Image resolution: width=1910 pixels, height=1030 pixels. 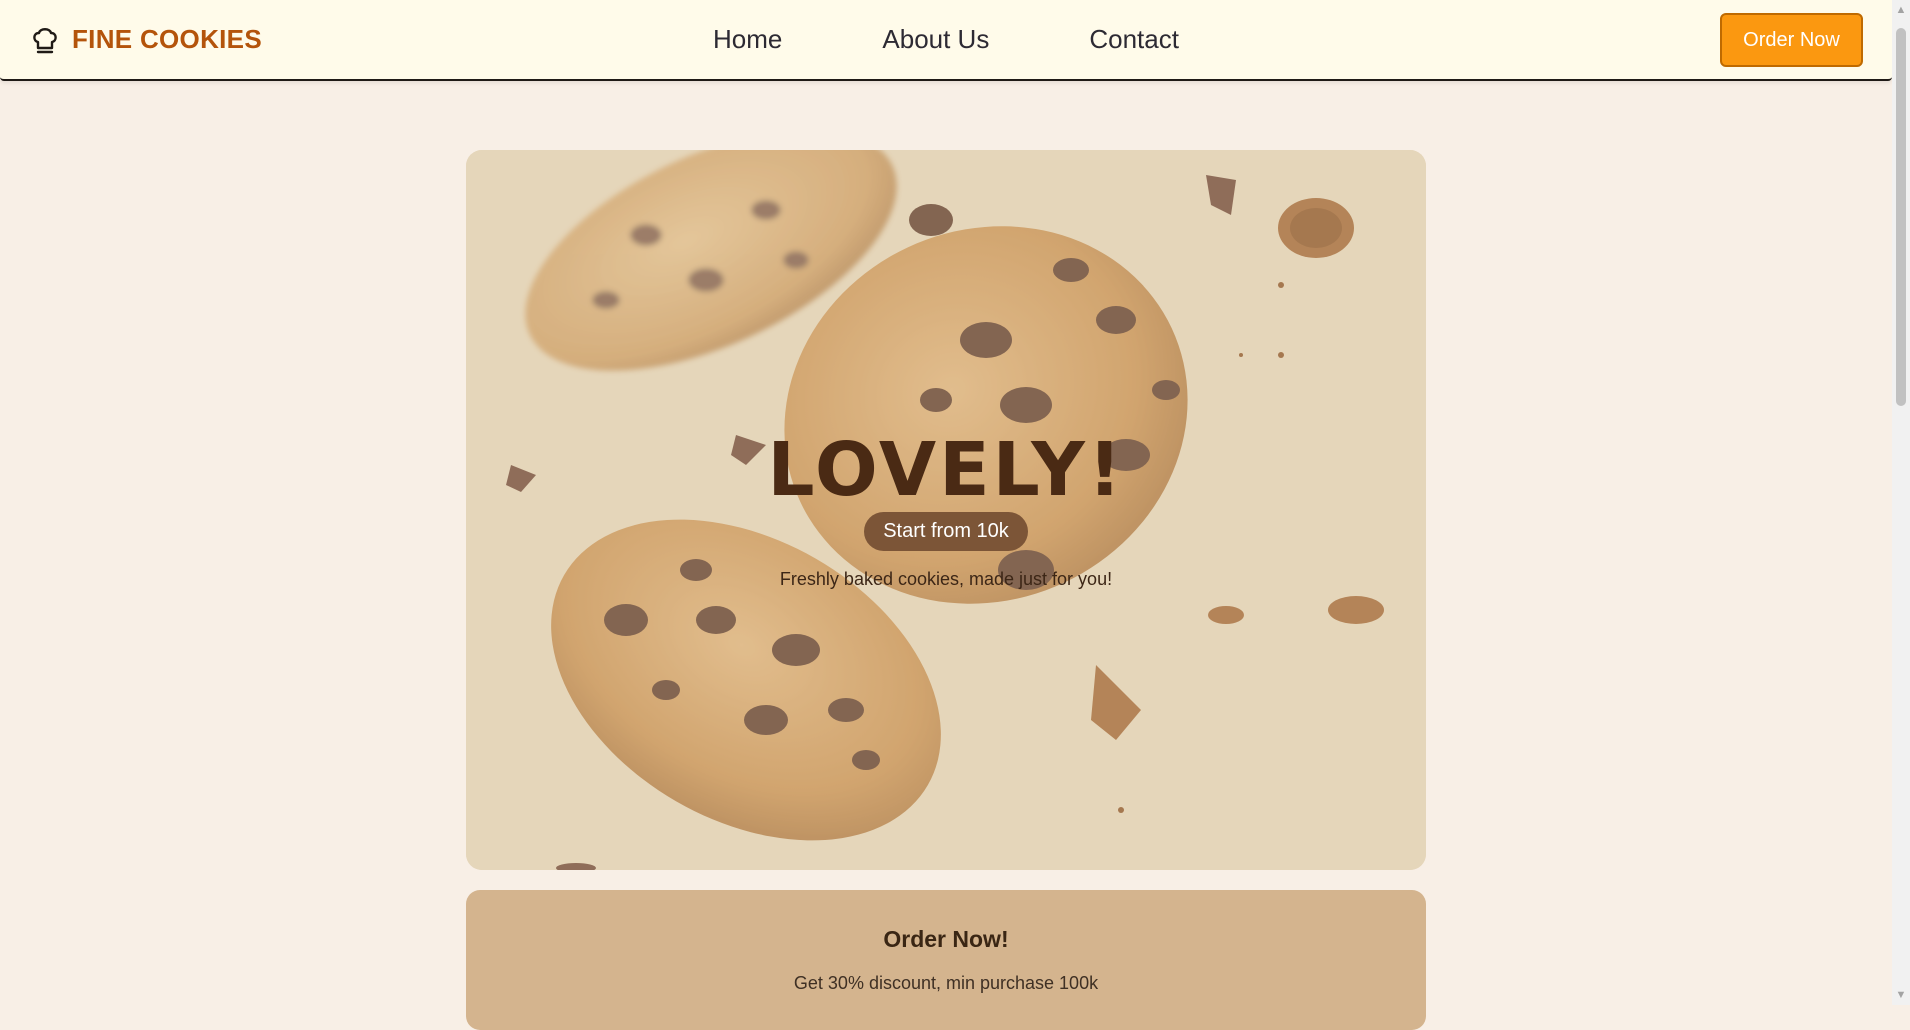 I want to click on order-section-title: Order Now!, so click(x=946, y=939).